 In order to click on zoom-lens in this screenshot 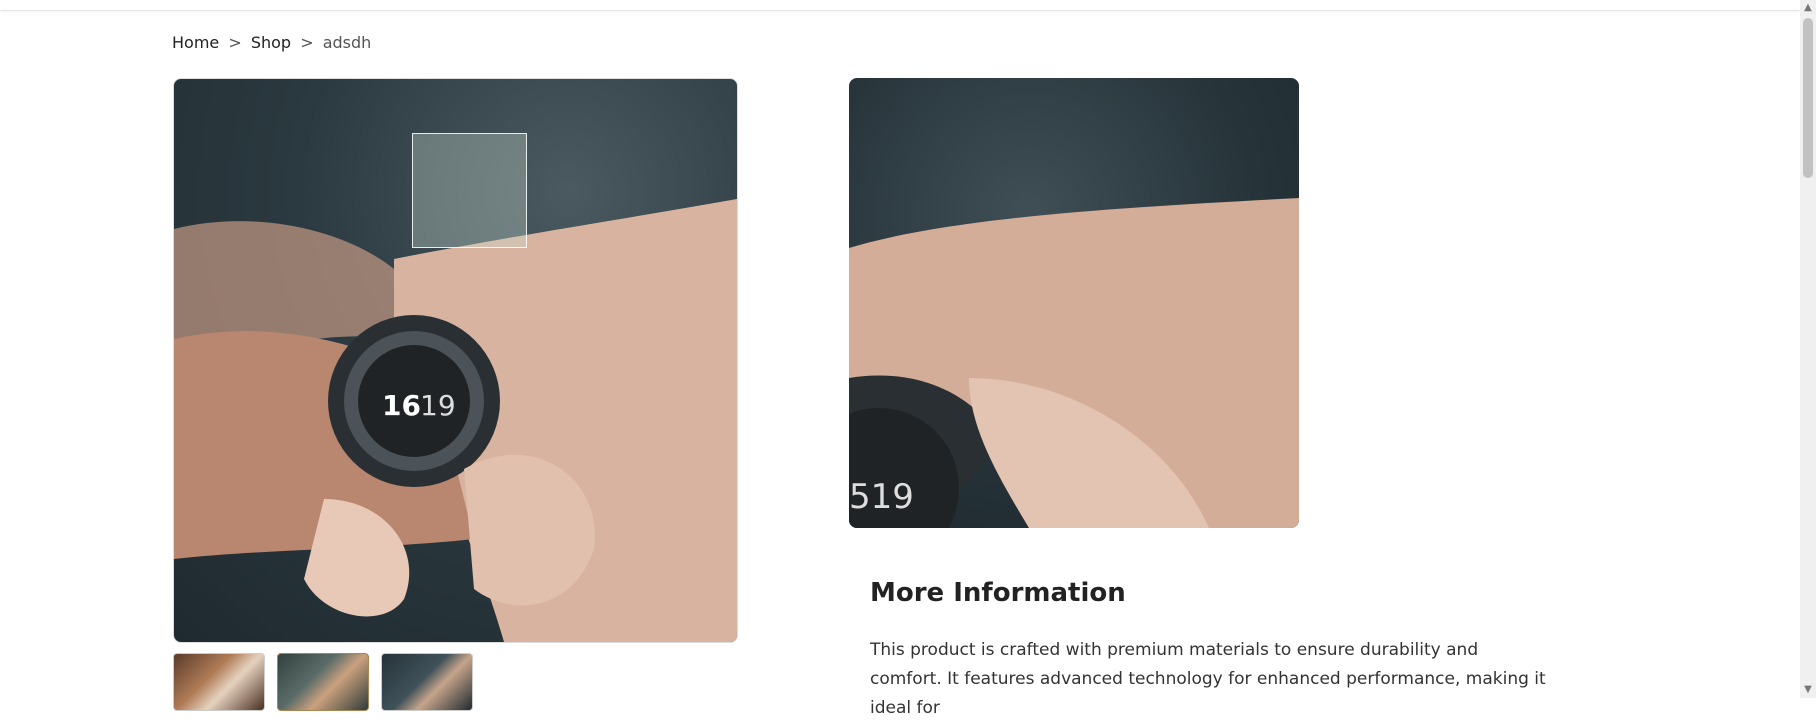, I will do `click(469, 190)`.